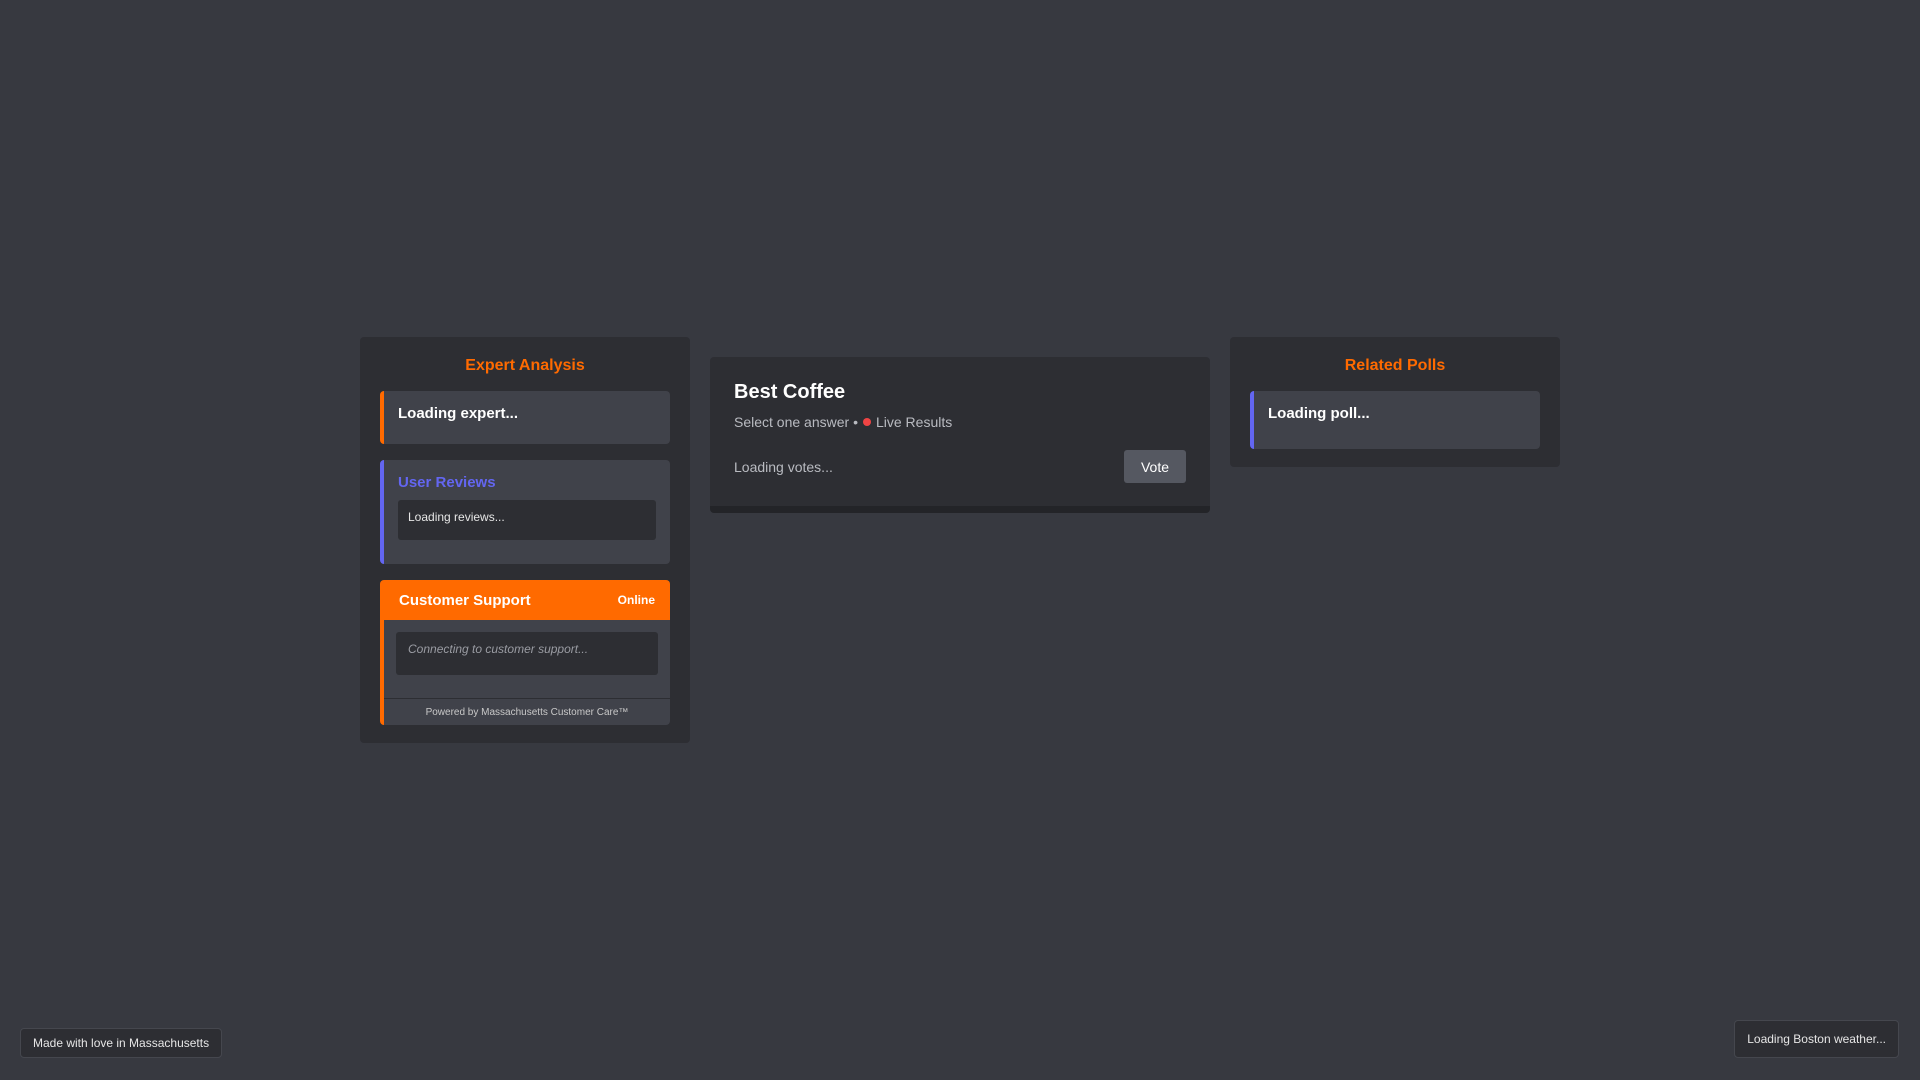 The width and height of the screenshot is (1920, 1080). What do you see at coordinates (790, 392) in the screenshot?
I see `poll-title: Best Coffee` at bounding box center [790, 392].